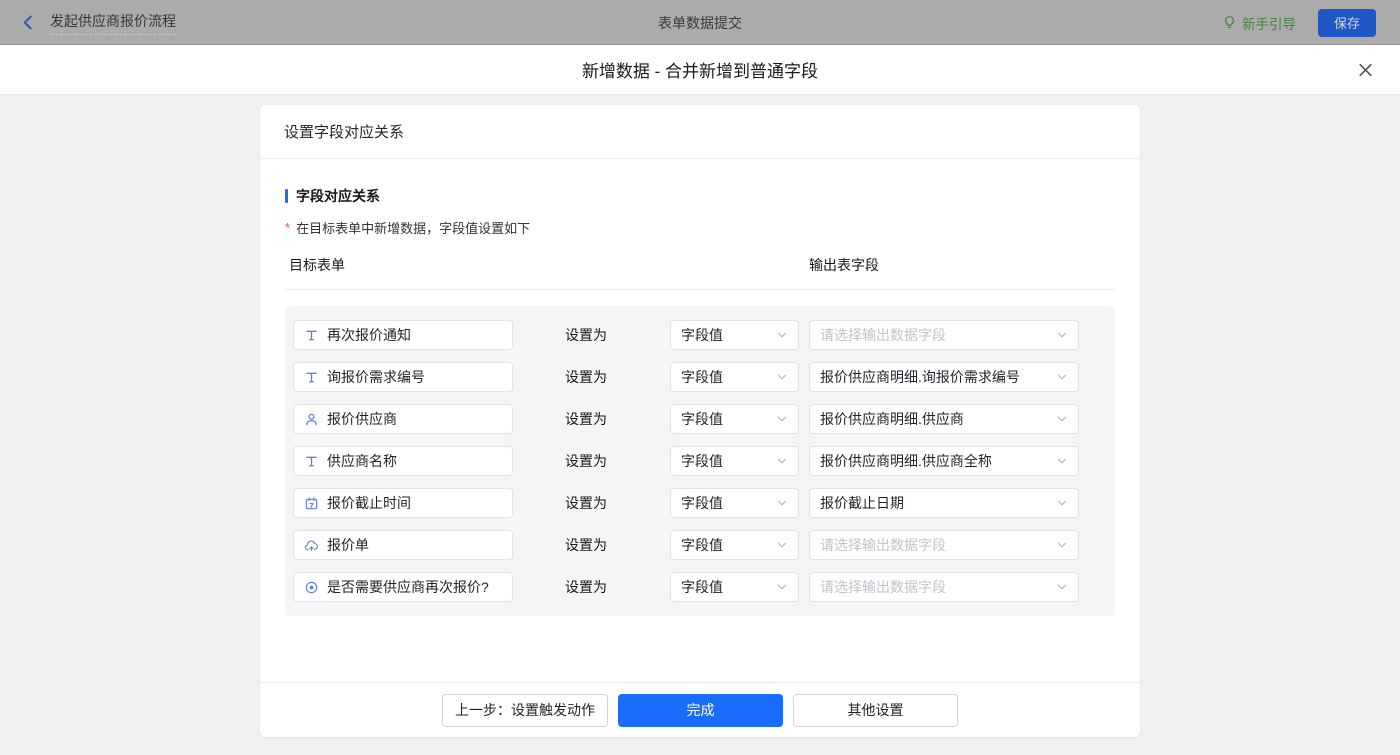 The width and height of the screenshot is (1400, 755). Describe the element at coordinates (892, 419) in the screenshot. I see `output-field-value: 报价供应商明细.供应商` at that location.